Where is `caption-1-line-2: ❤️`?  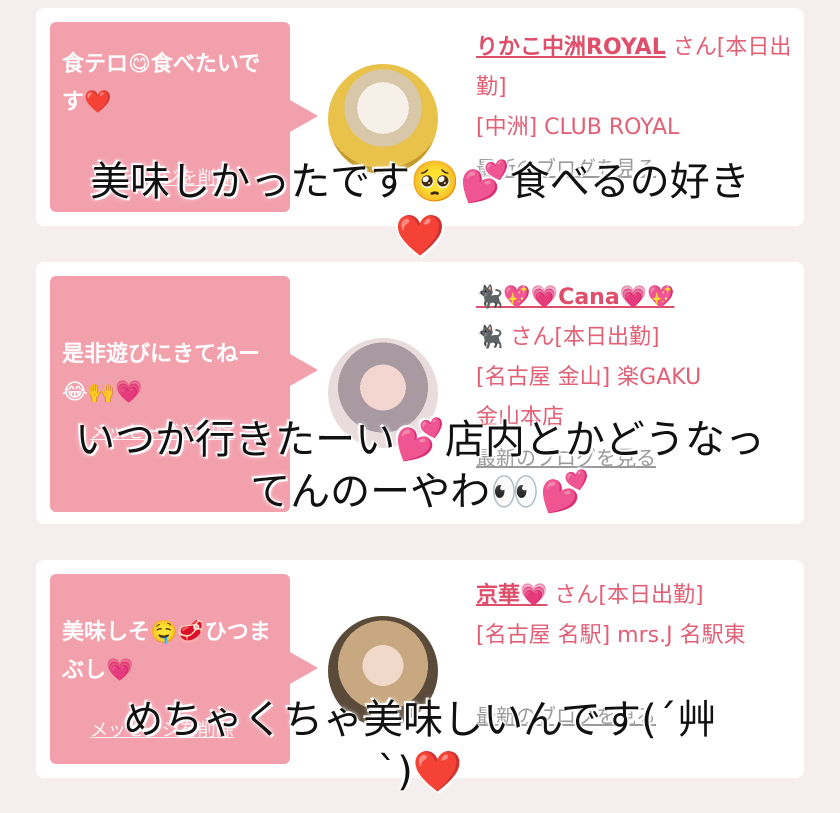 caption-1-line-2: ❤️ is located at coordinates (420, 236).